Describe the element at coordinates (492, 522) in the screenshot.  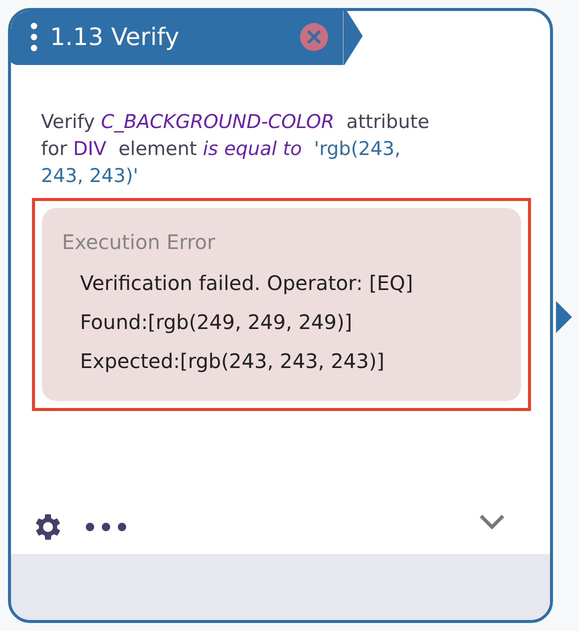
I see `chevron-down-icon` at that location.